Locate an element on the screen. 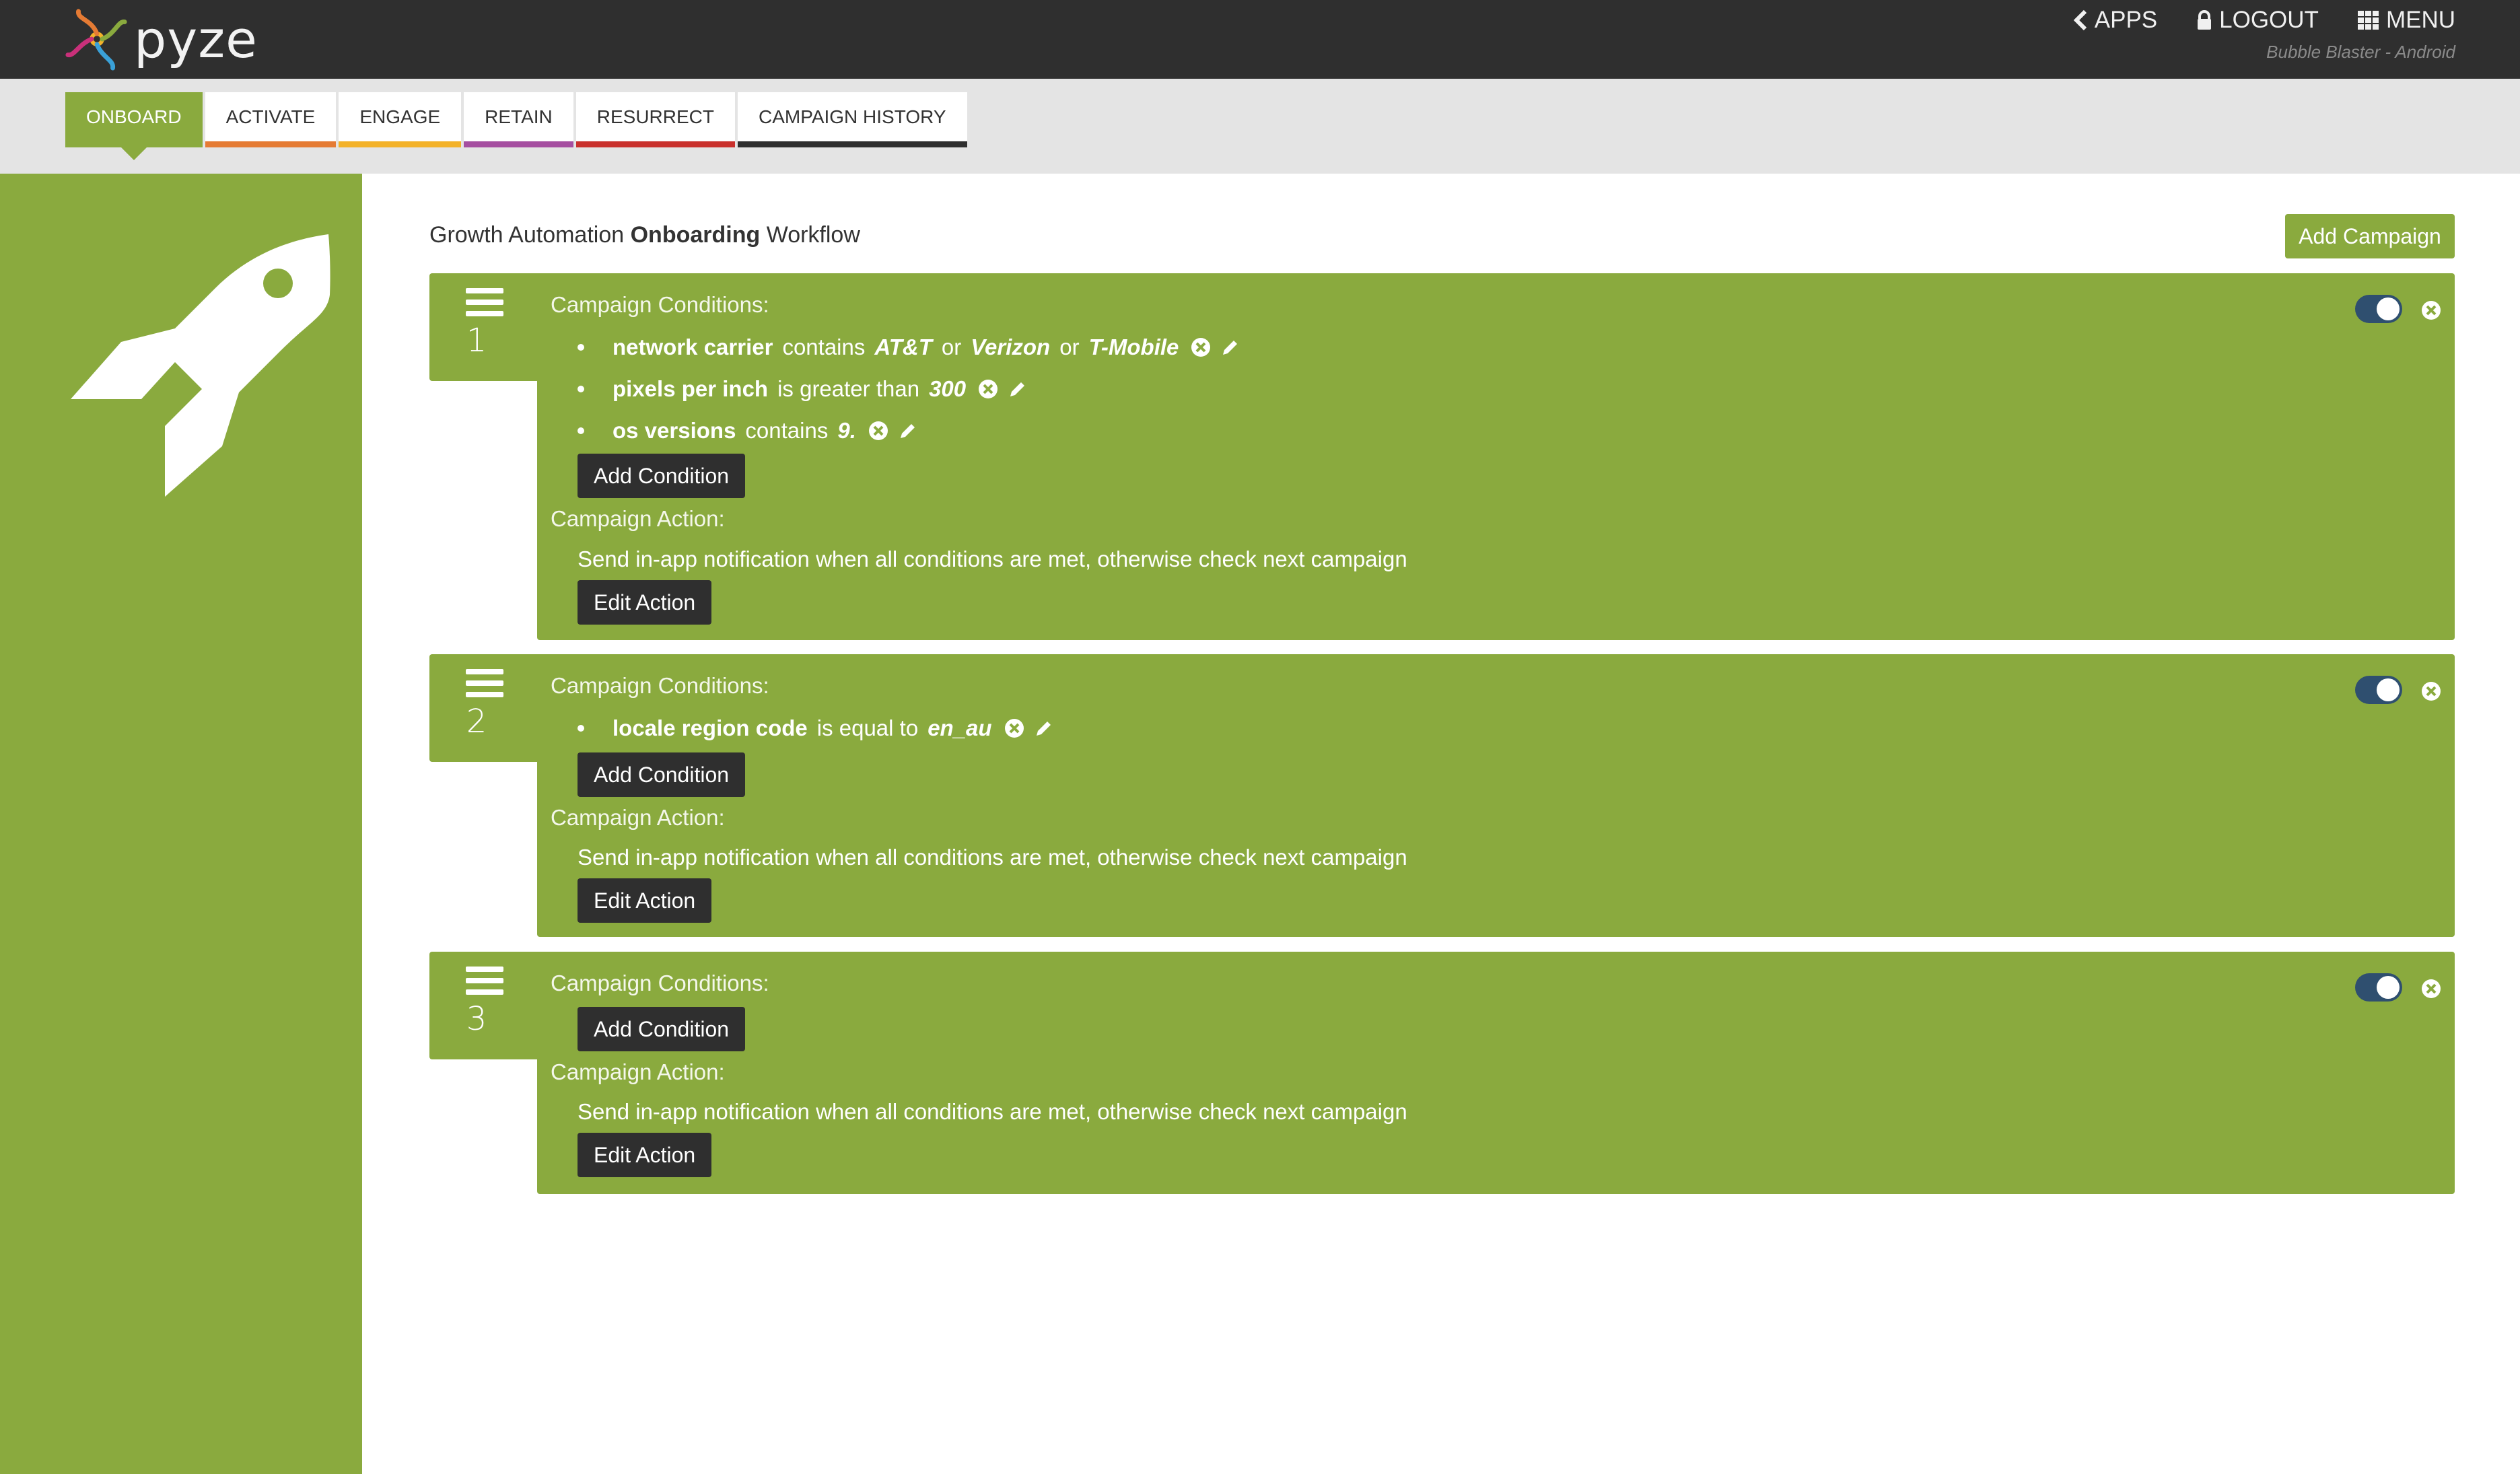  condition-field: pixels per inch is located at coordinates (691, 388).